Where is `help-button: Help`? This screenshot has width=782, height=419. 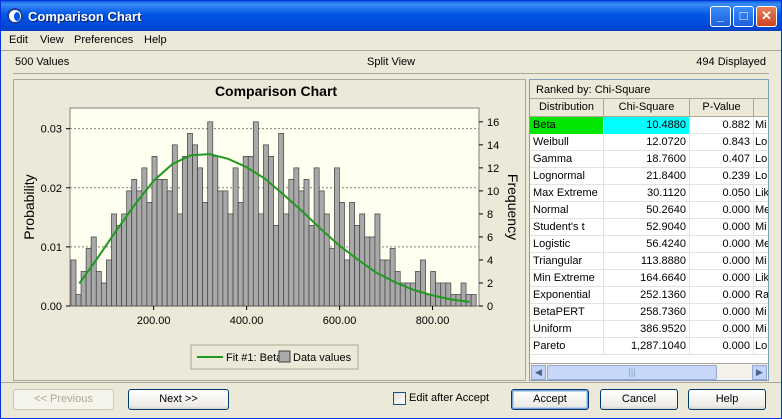 help-button: Help is located at coordinates (727, 399).